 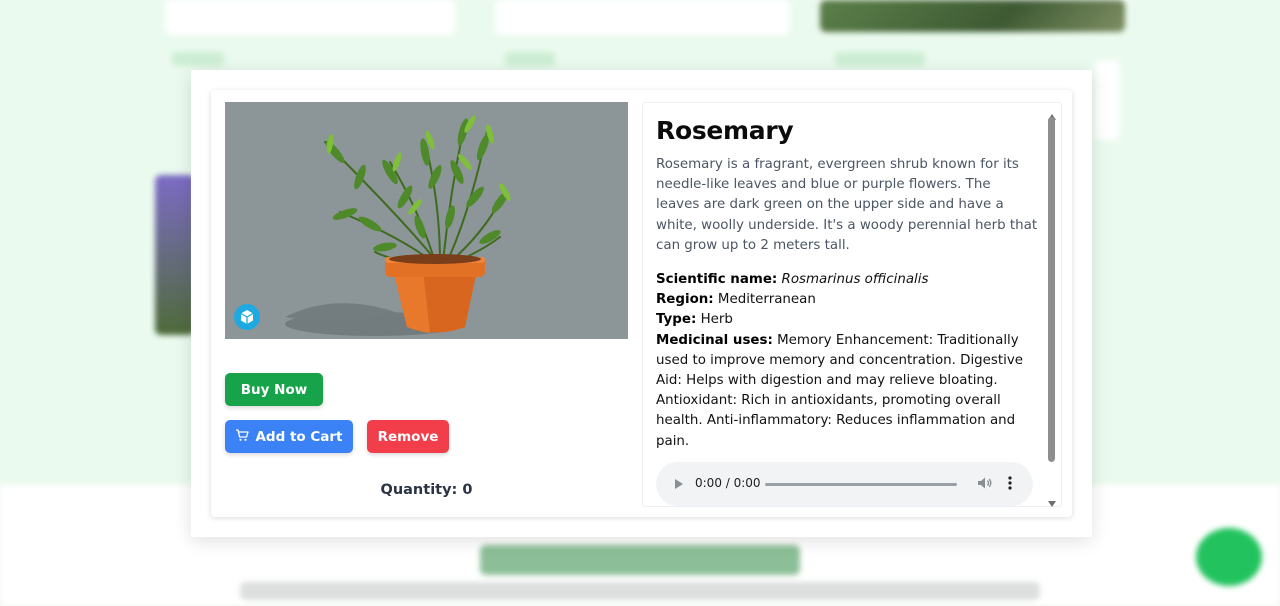 What do you see at coordinates (1229, 557) in the screenshot?
I see `bg-floating-button` at bounding box center [1229, 557].